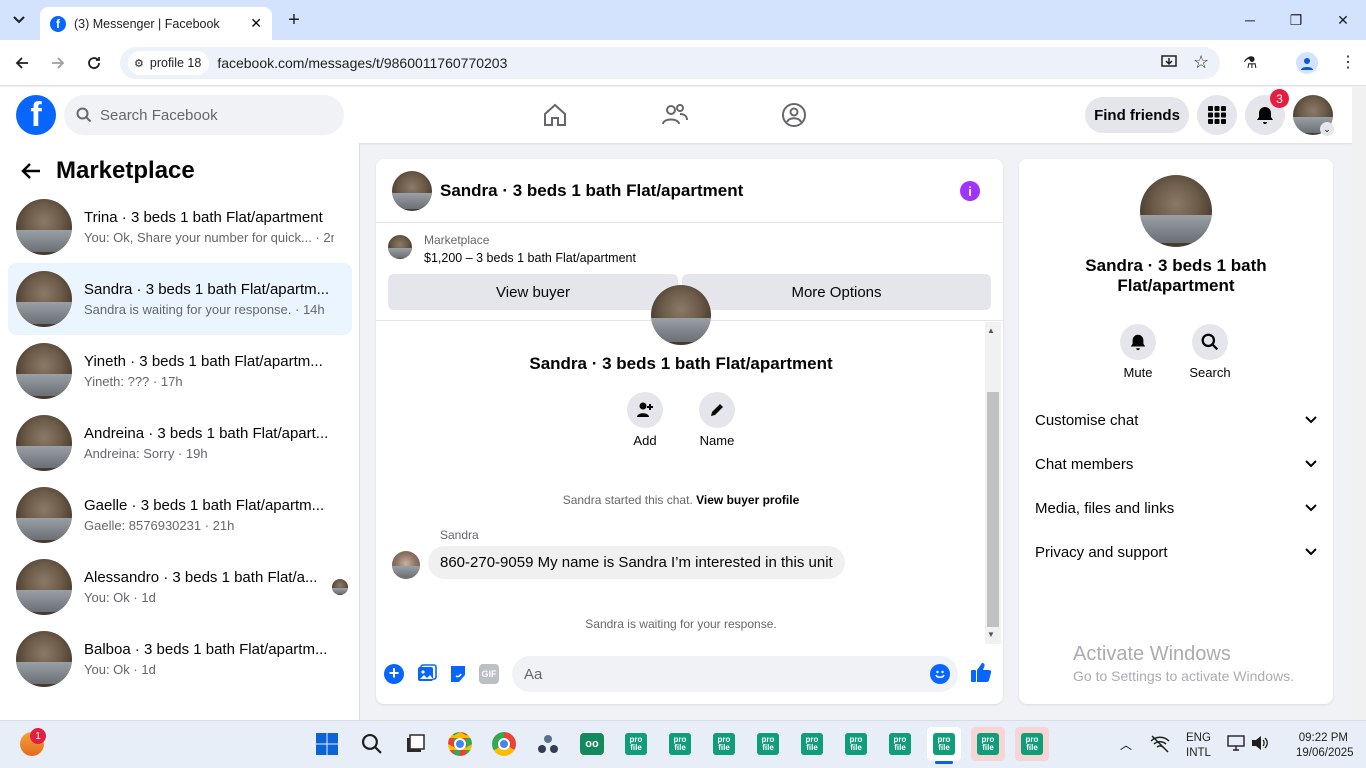  I want to click on friends-nav-icon, so click(675, 115).